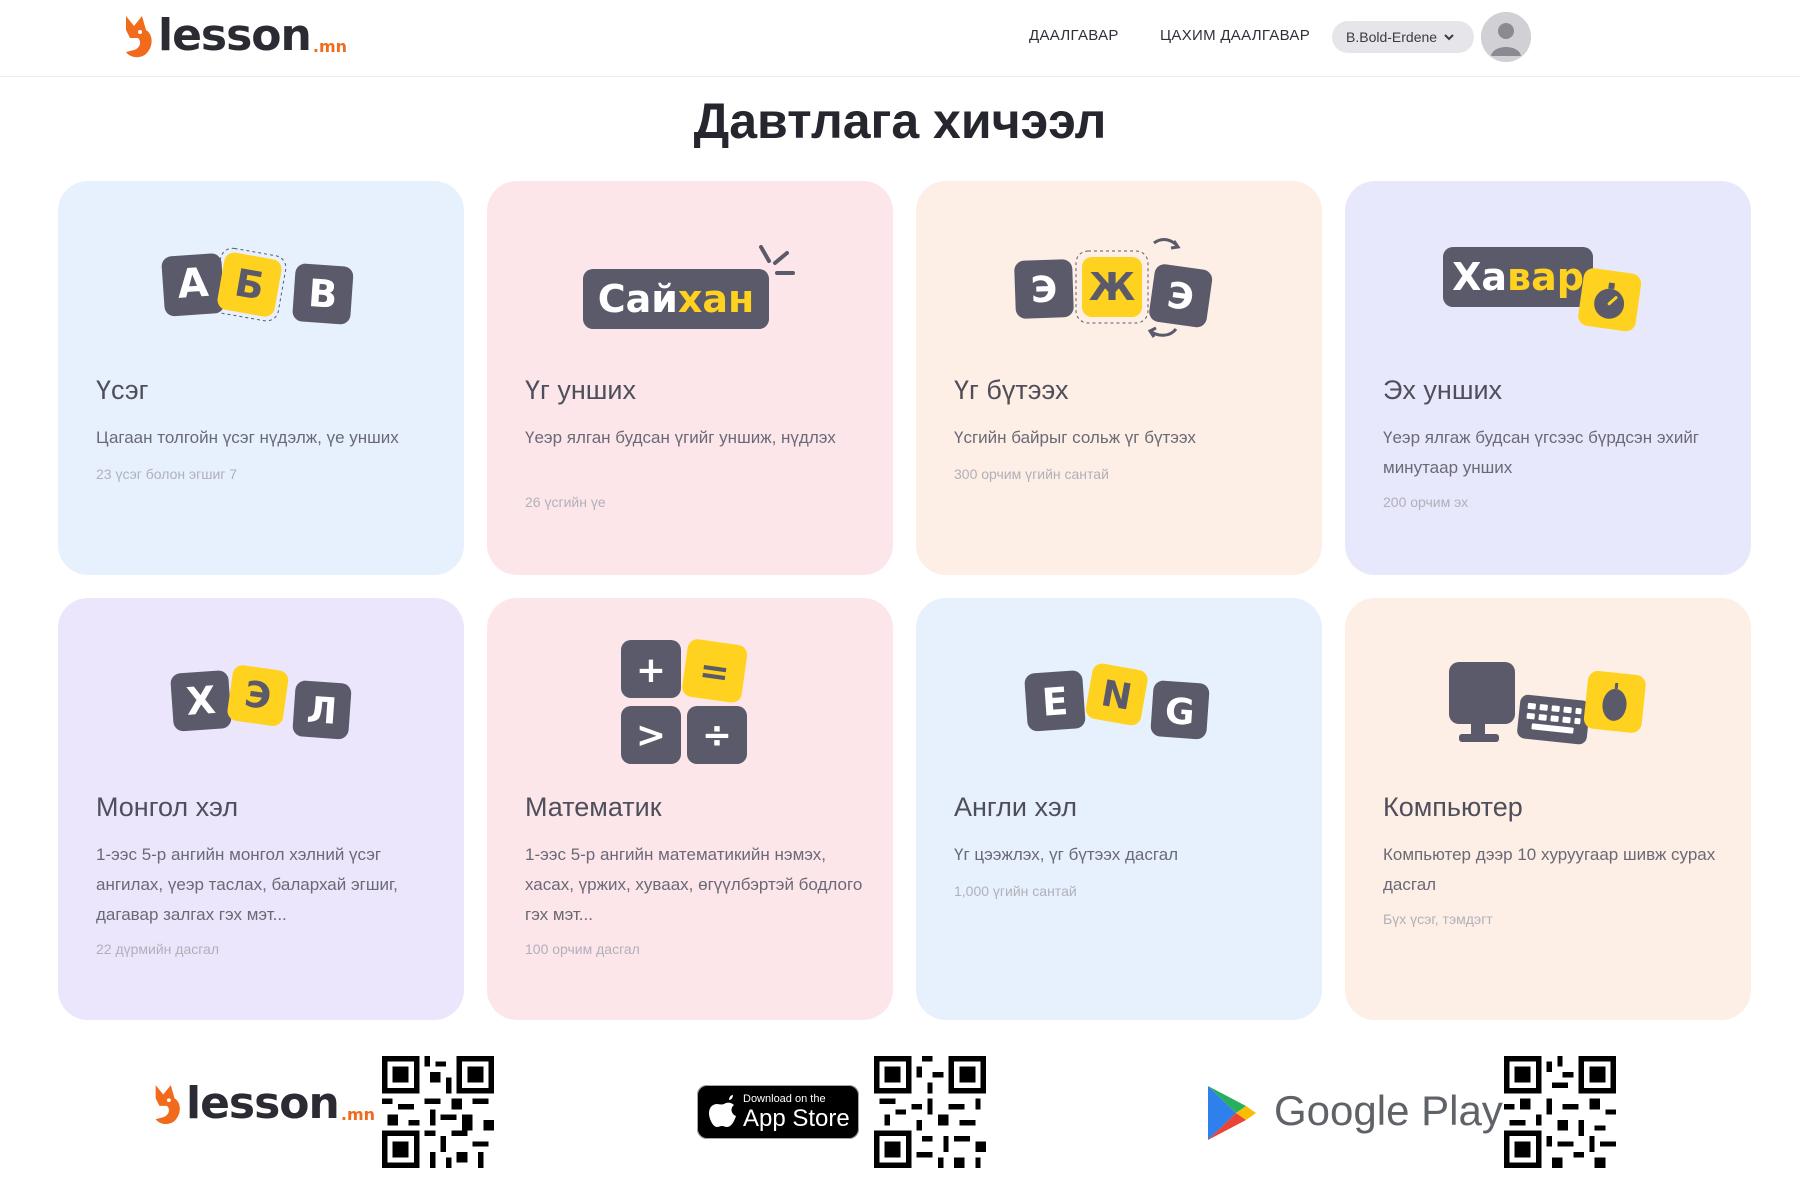 The image size is (1800, 1200). I want to click on points-label: 5МЯНГА, so click(1602, 37).